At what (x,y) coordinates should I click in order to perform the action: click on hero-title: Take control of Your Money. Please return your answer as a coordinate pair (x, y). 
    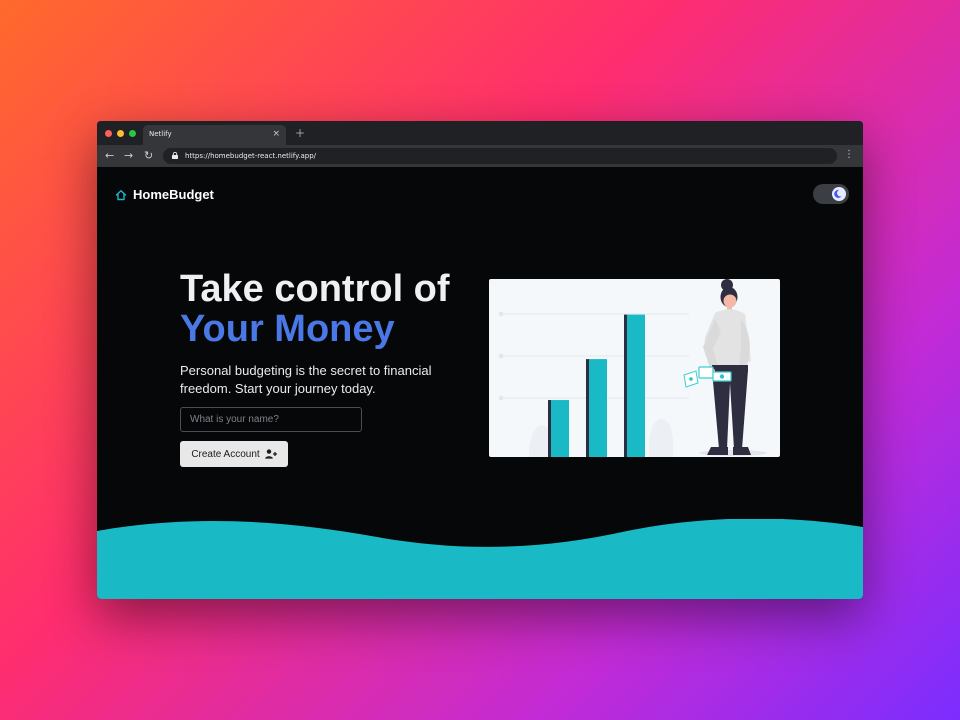
    Looking at the image, I should click on (315, 309).